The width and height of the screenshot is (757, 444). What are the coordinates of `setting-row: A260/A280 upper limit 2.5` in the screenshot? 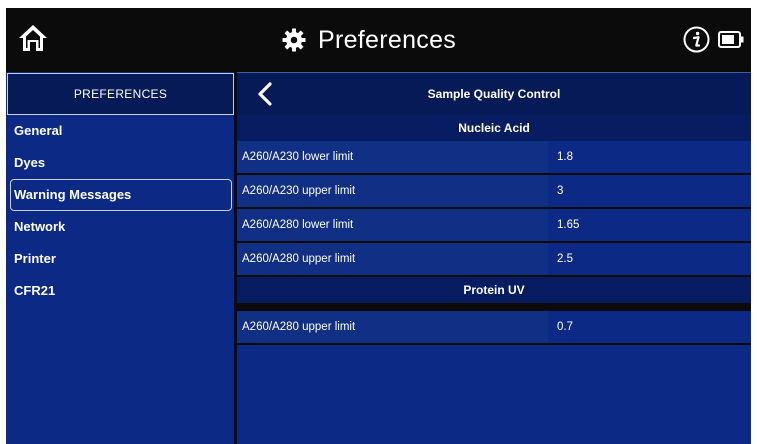 It's located at (494, 260).